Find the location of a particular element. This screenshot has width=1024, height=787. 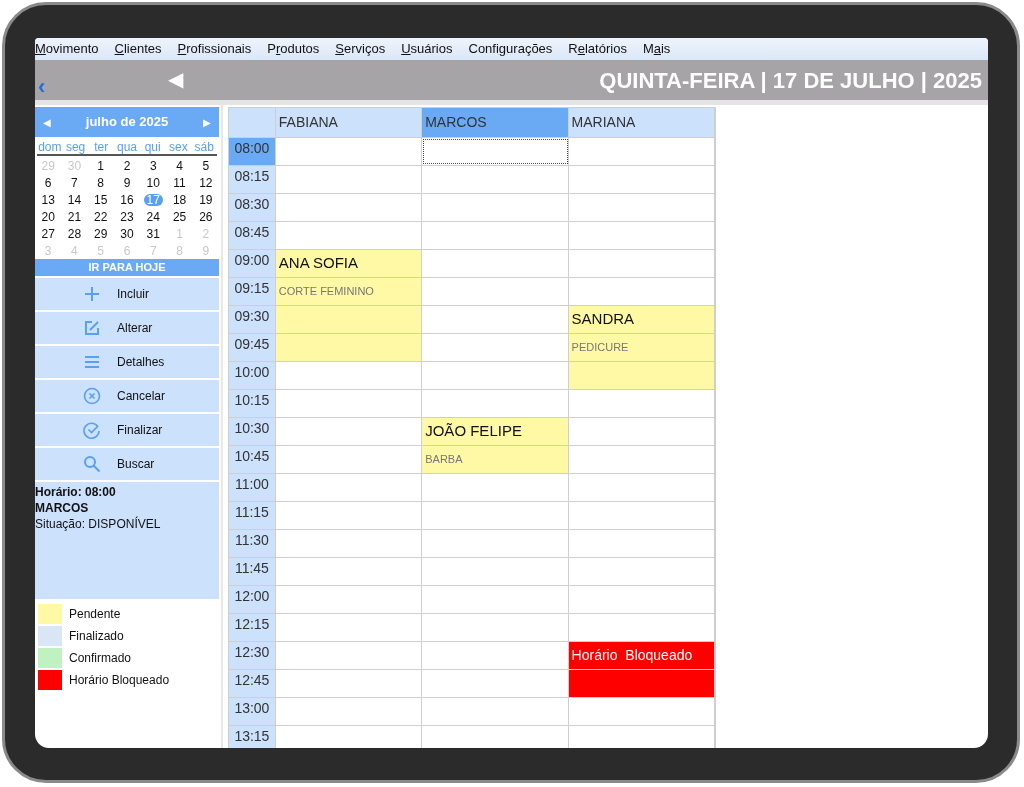

calendar-day: 22 is located at coordinates (101, 216).